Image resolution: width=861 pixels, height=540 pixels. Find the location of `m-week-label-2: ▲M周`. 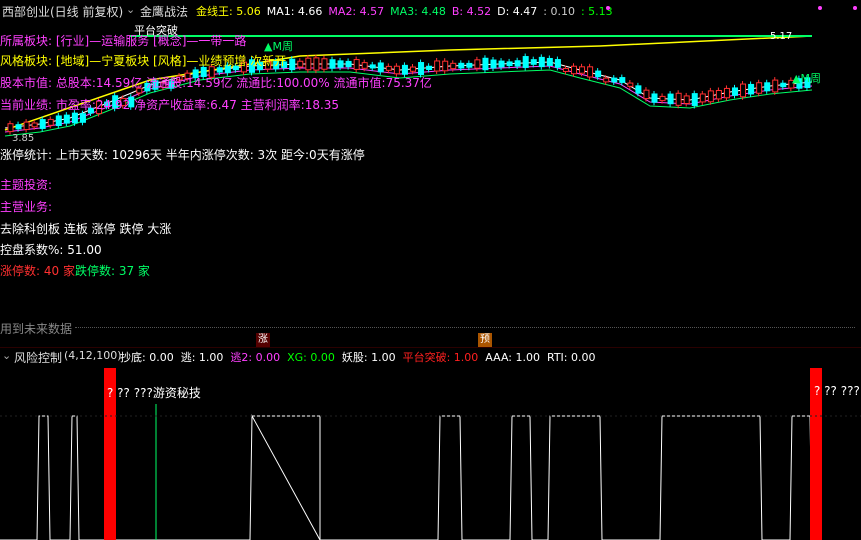

m-week-label-2: ▲M周 is located at coordinates (806, 78).